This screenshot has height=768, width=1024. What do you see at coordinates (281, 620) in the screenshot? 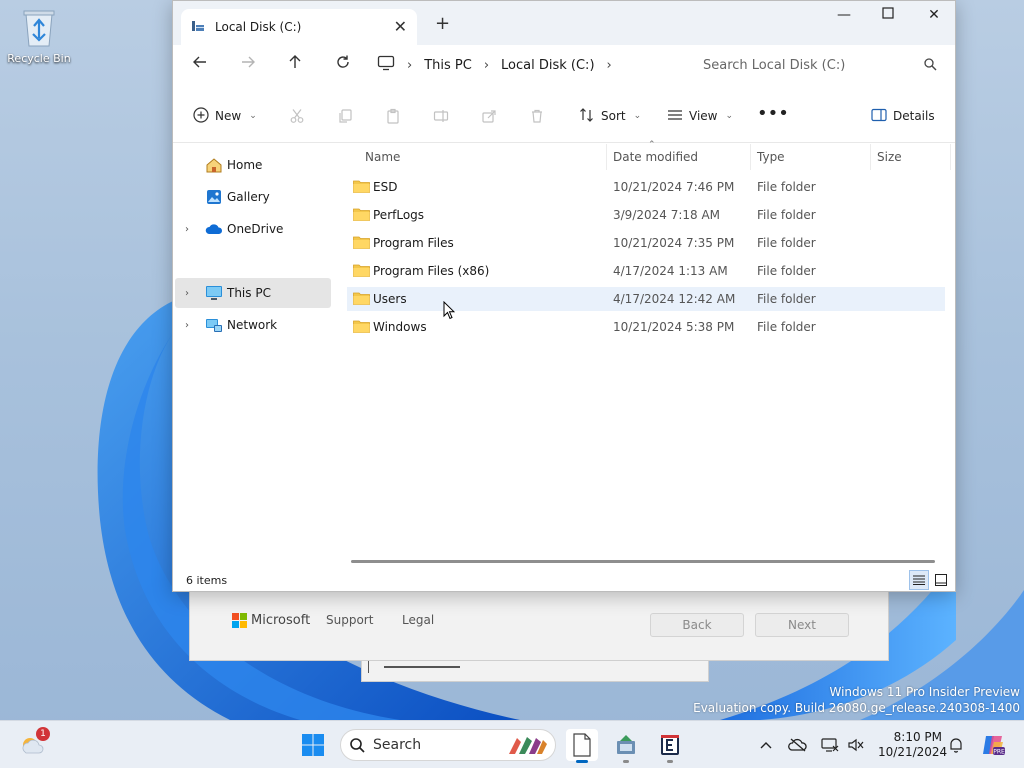
I see `microsoft-brand-text: Microsoft` at bounding box center [281, 620].